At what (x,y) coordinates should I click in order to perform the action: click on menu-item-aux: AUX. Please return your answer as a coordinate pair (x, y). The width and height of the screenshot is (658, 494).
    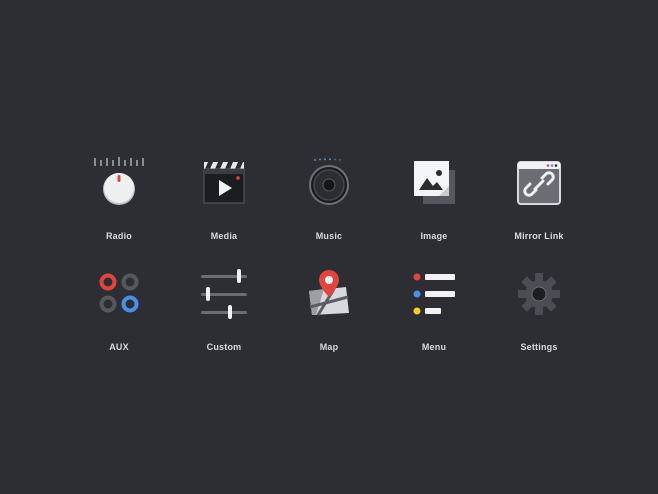
    Looking at the image, I should click on (119, 324).